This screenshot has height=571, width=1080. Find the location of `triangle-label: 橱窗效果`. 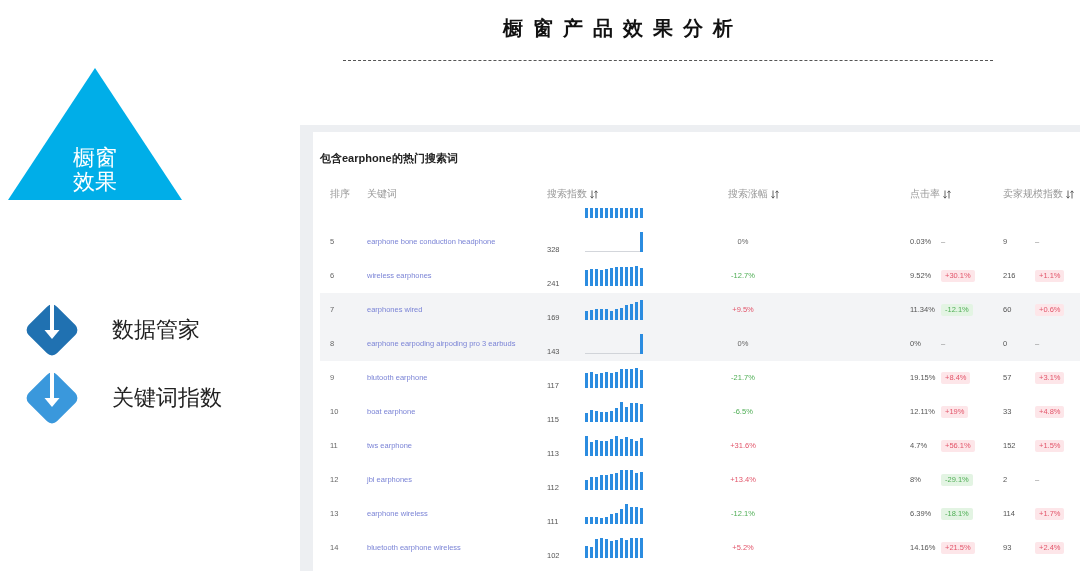

triangle-label: 橱窗效果 is located at coordinates (95, 169).